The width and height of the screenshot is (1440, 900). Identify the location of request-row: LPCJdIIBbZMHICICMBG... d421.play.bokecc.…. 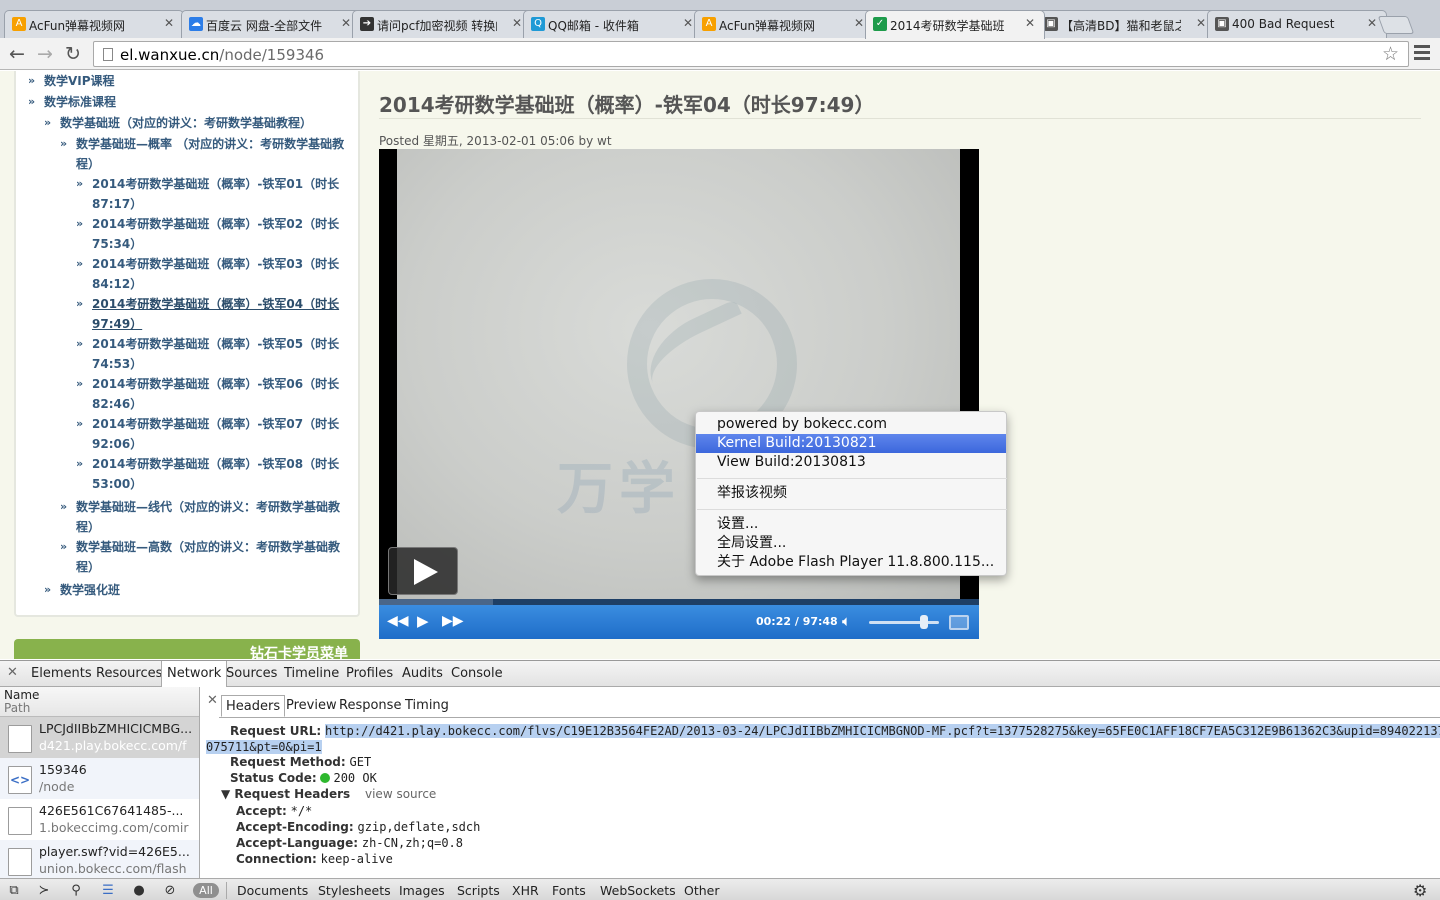
(99, 737).